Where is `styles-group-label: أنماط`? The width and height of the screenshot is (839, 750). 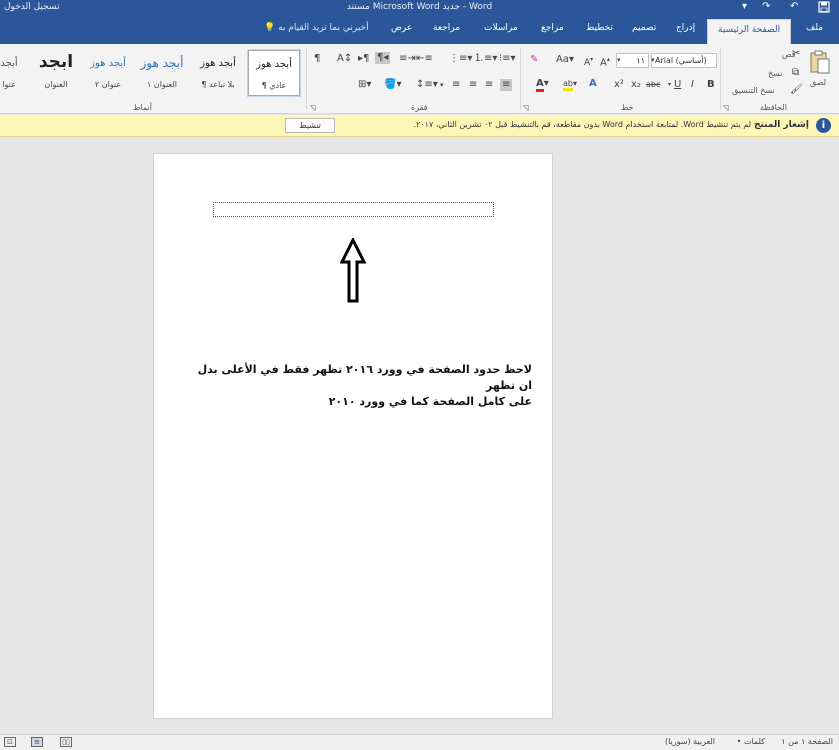 styles-group-label: أنماط is located at coordinates (142, 107).